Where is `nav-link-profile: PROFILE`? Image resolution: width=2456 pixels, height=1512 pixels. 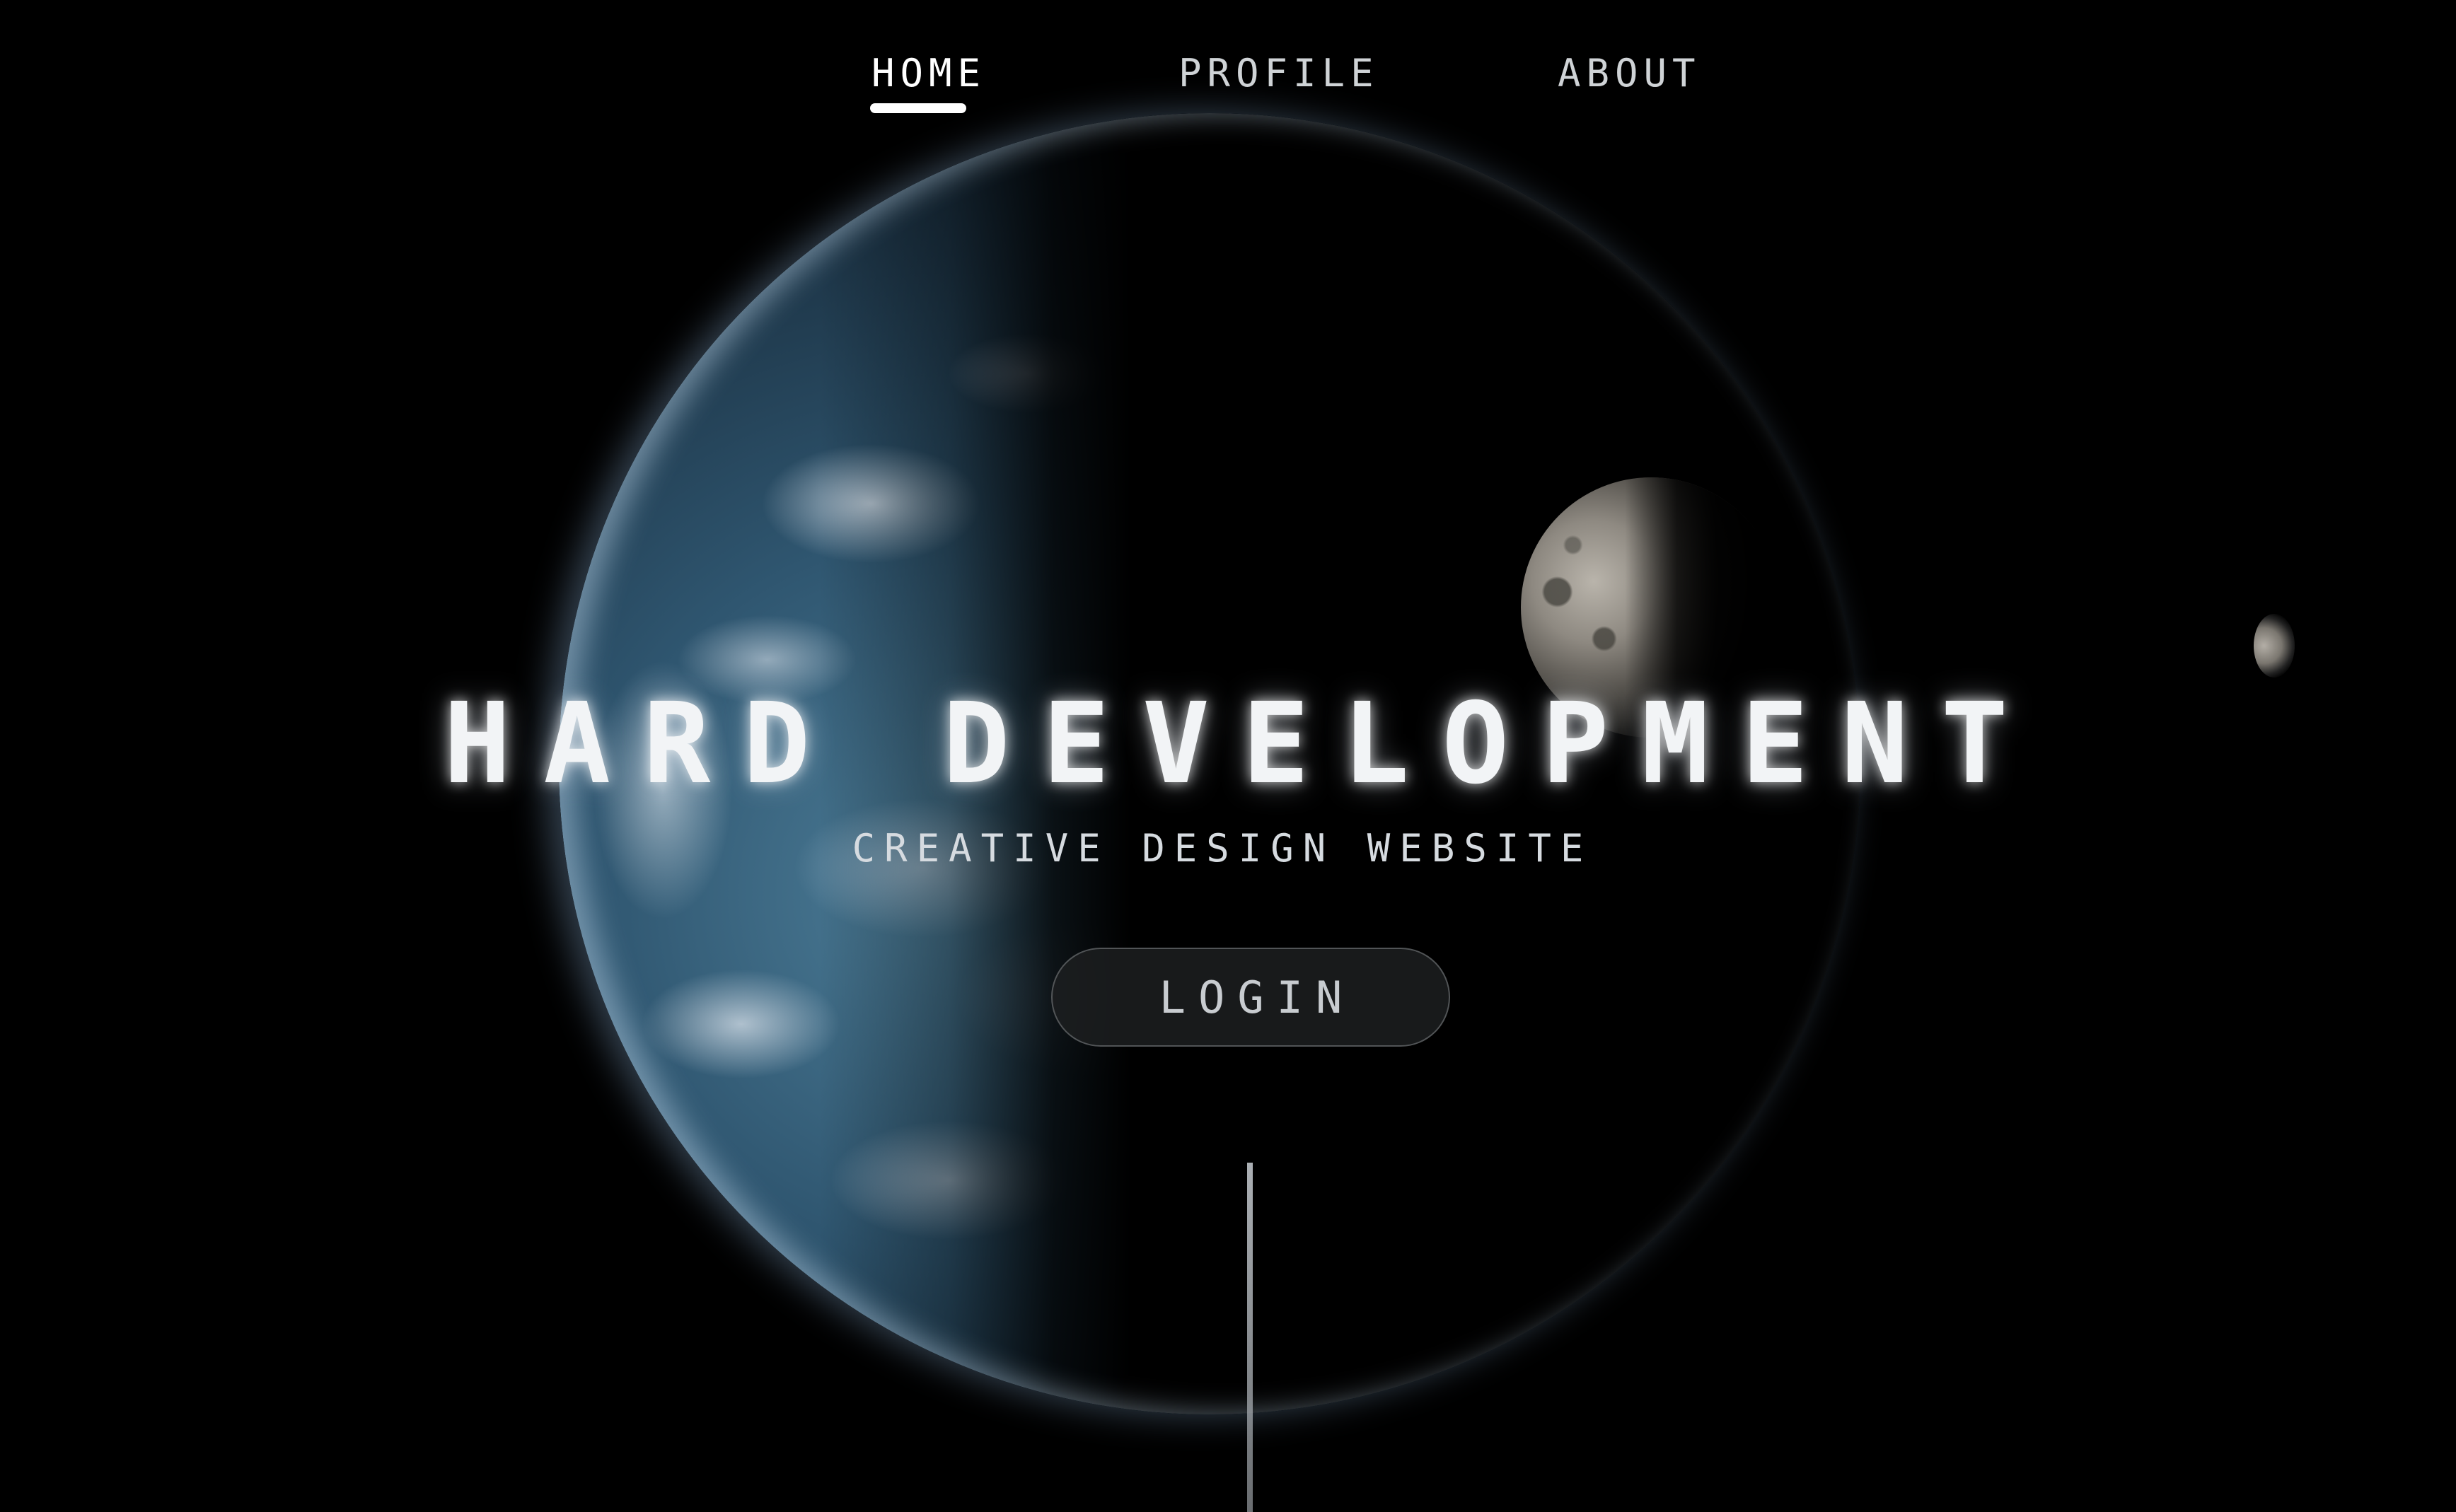
nav-link-profile: PROFILE is located at coordinates (1278, 73).